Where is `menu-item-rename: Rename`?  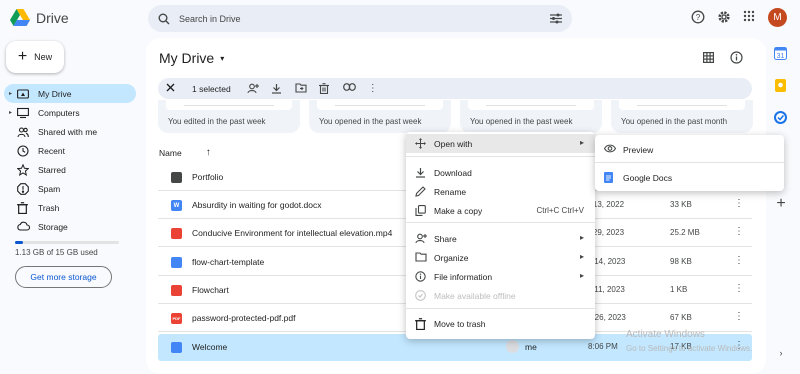 menu-item-rename: Rename is located at coordinates (500, 191).